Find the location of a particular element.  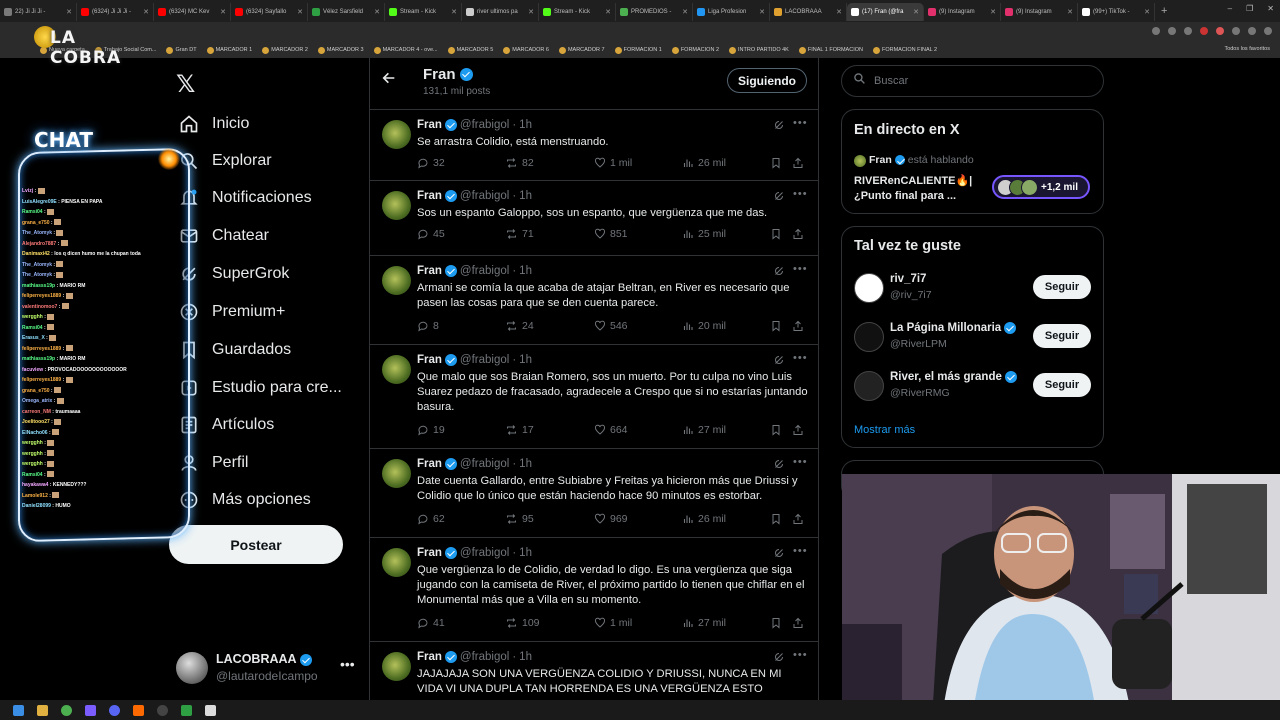

extension-icon is located at coordinates (1220, 31).